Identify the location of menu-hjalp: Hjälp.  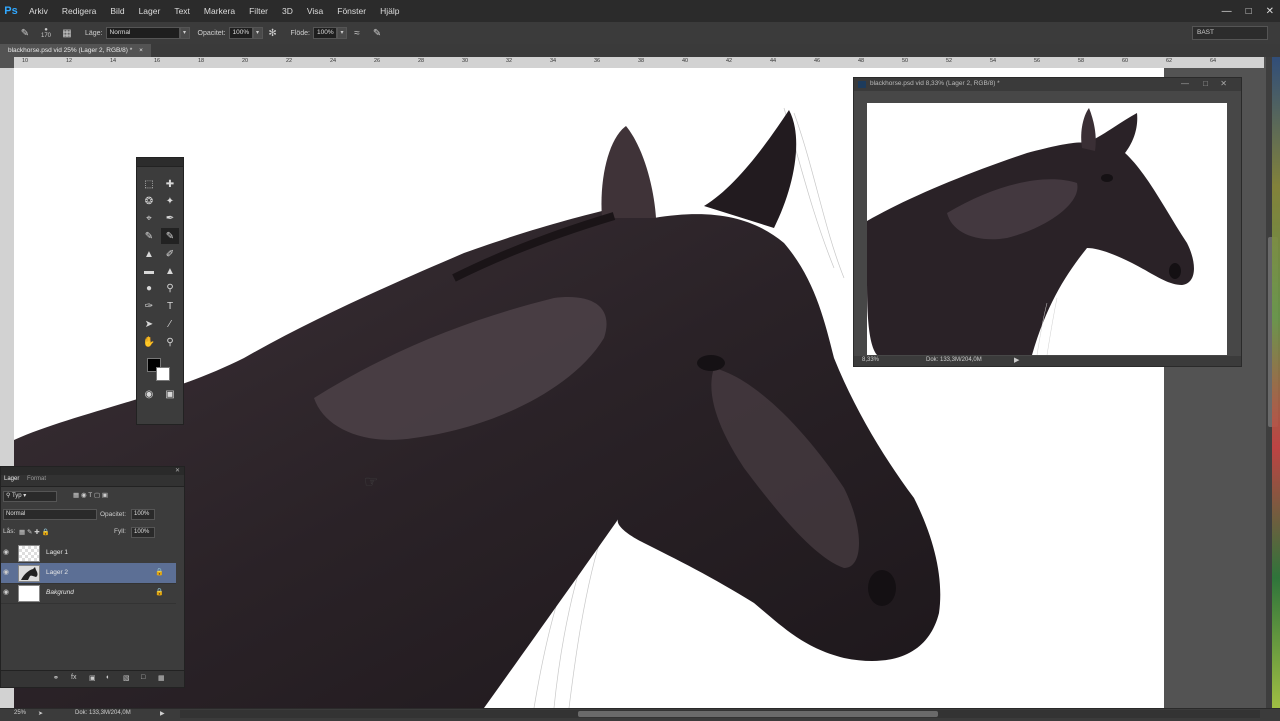
(389, 11).